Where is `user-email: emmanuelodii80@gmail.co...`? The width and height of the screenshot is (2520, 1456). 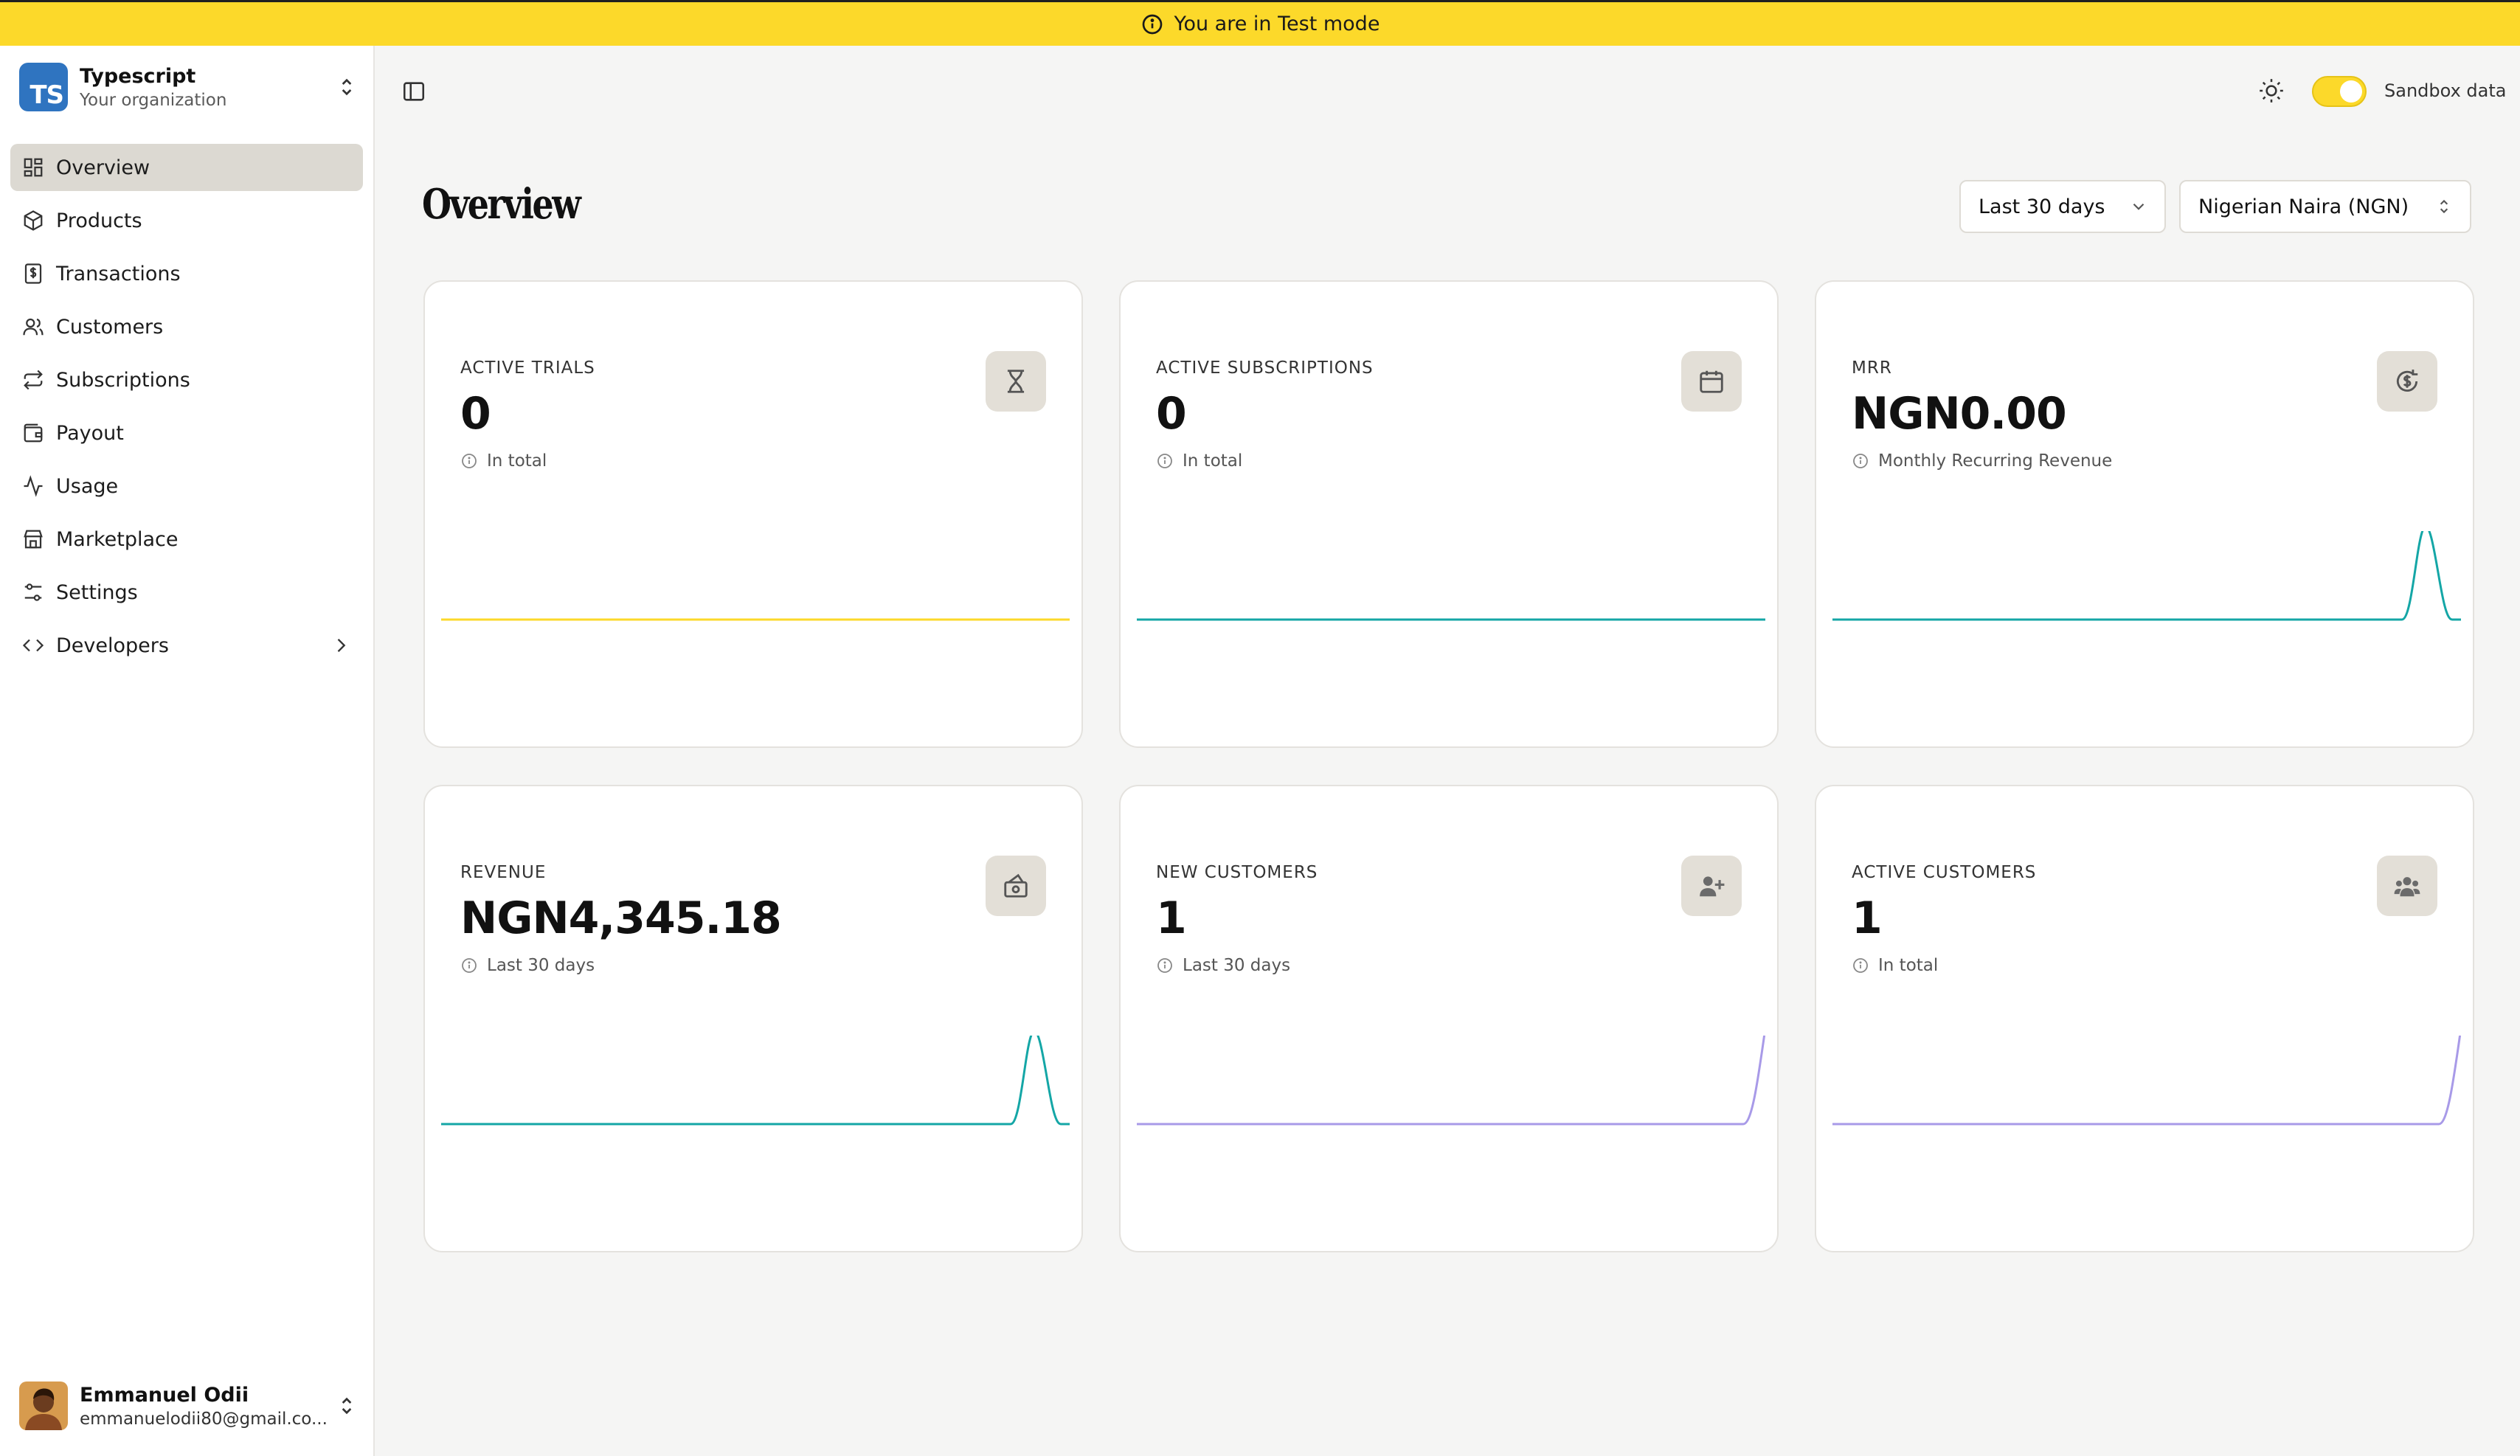
user-email: emmanuelodii80@gmail.co... is located at coordinates (204, 1419).